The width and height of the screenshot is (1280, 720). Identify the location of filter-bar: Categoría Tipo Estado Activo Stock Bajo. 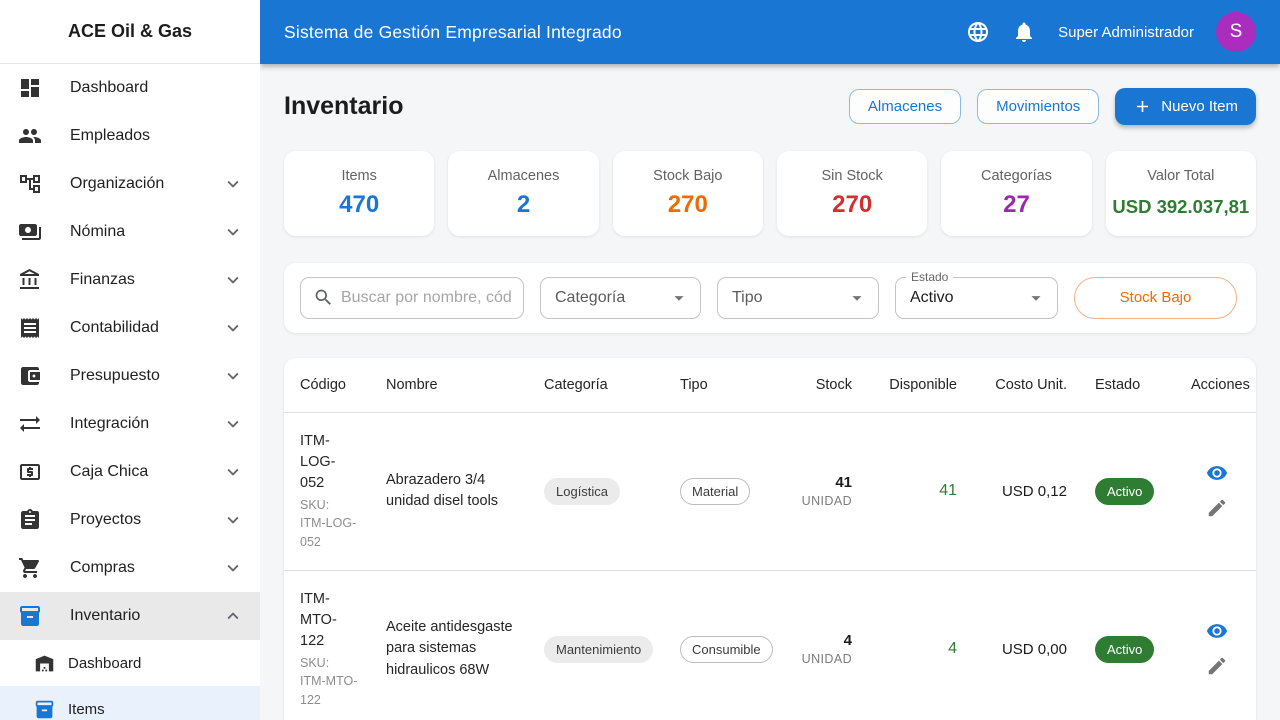
(770, 297).